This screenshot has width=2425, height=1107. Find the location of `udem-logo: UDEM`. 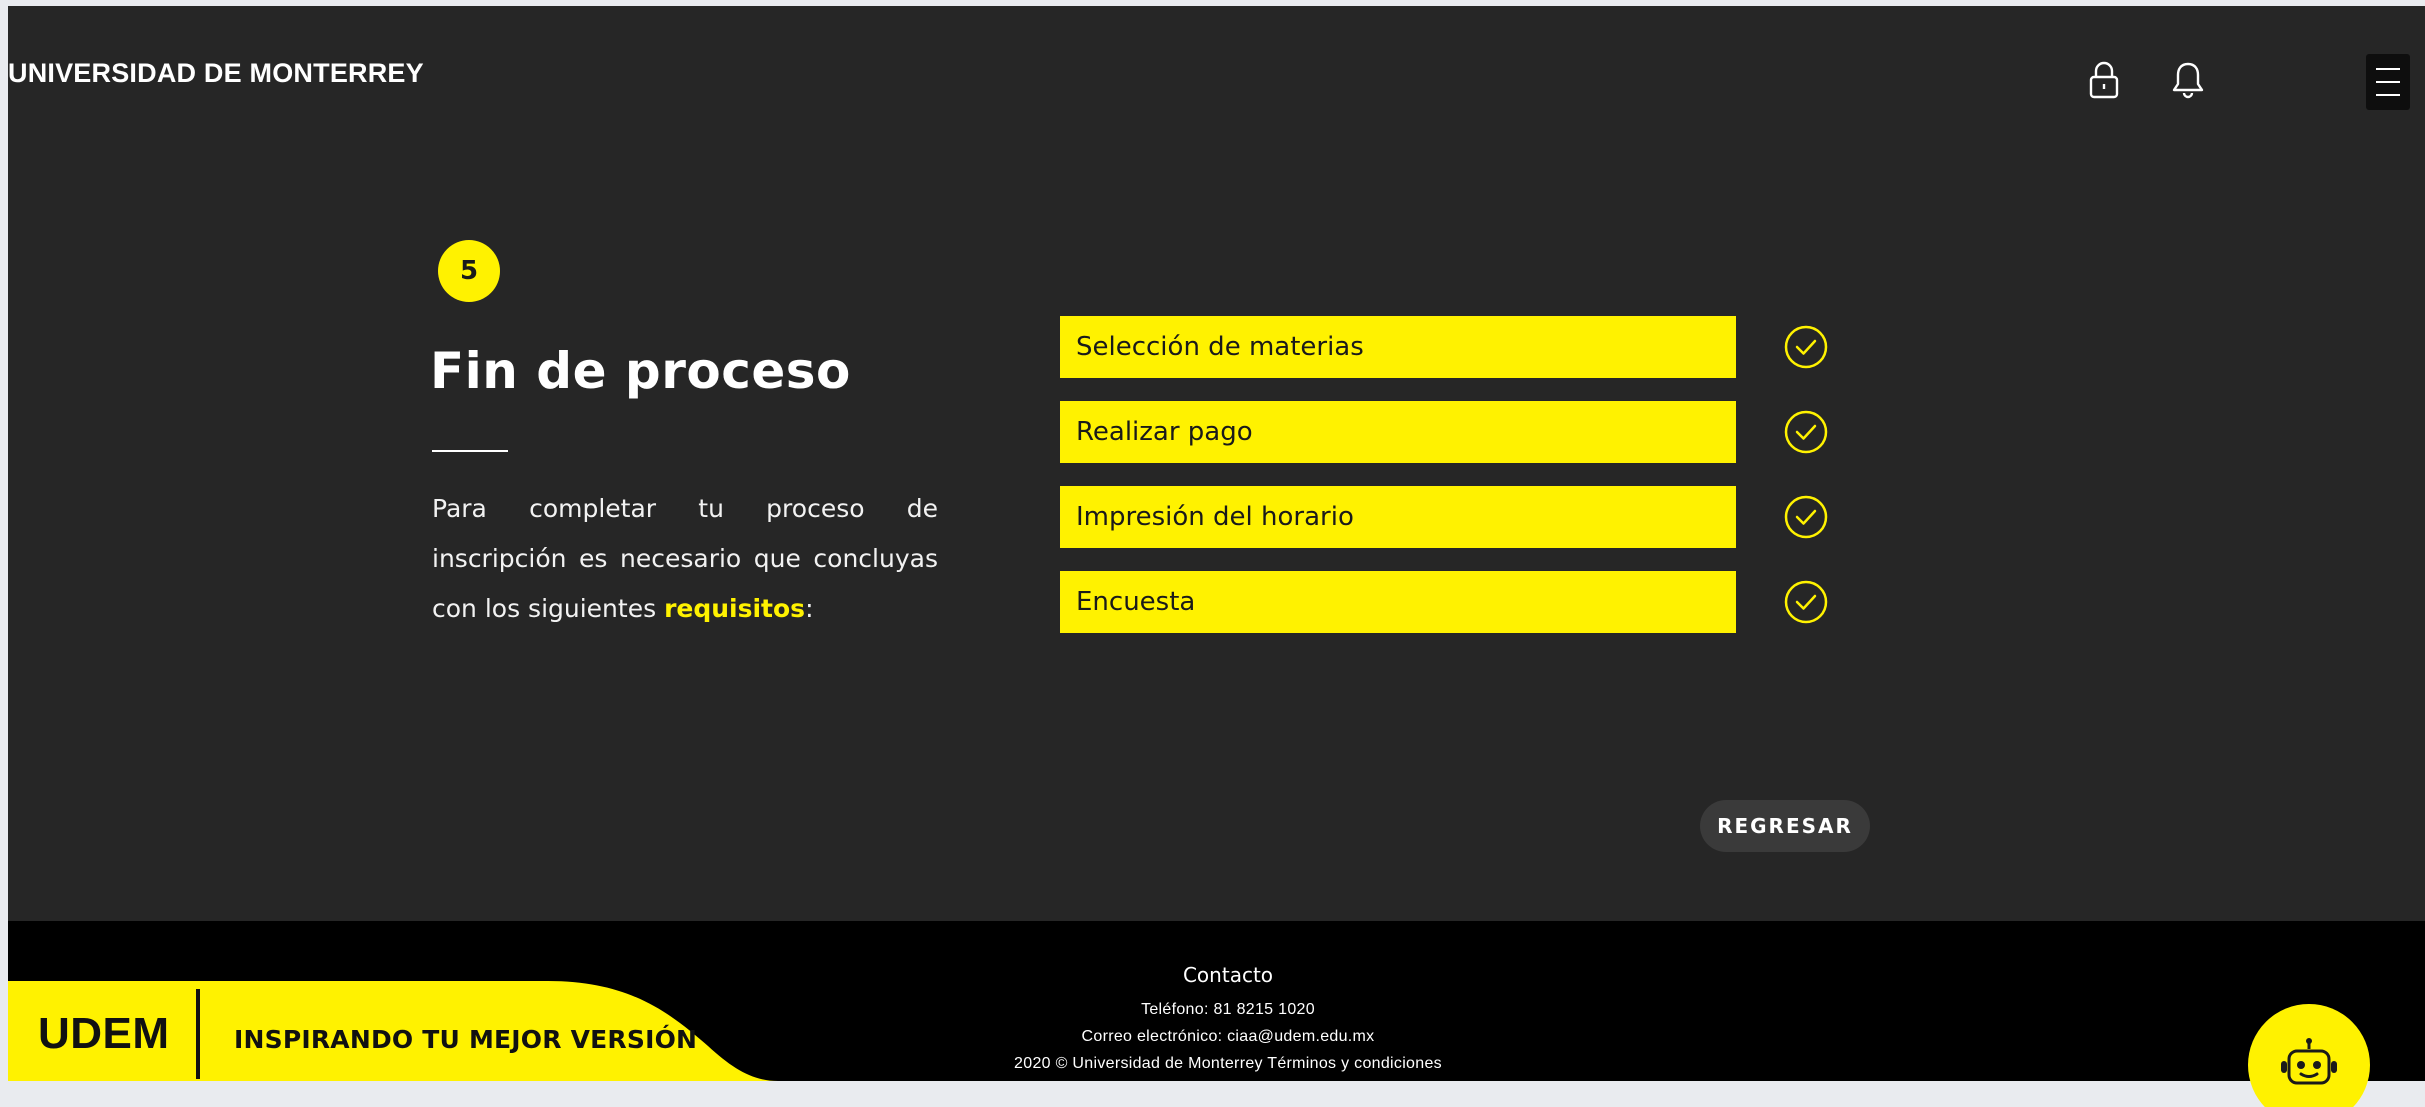

udem-logo: UDEM is located at coordinates (104, 1033).